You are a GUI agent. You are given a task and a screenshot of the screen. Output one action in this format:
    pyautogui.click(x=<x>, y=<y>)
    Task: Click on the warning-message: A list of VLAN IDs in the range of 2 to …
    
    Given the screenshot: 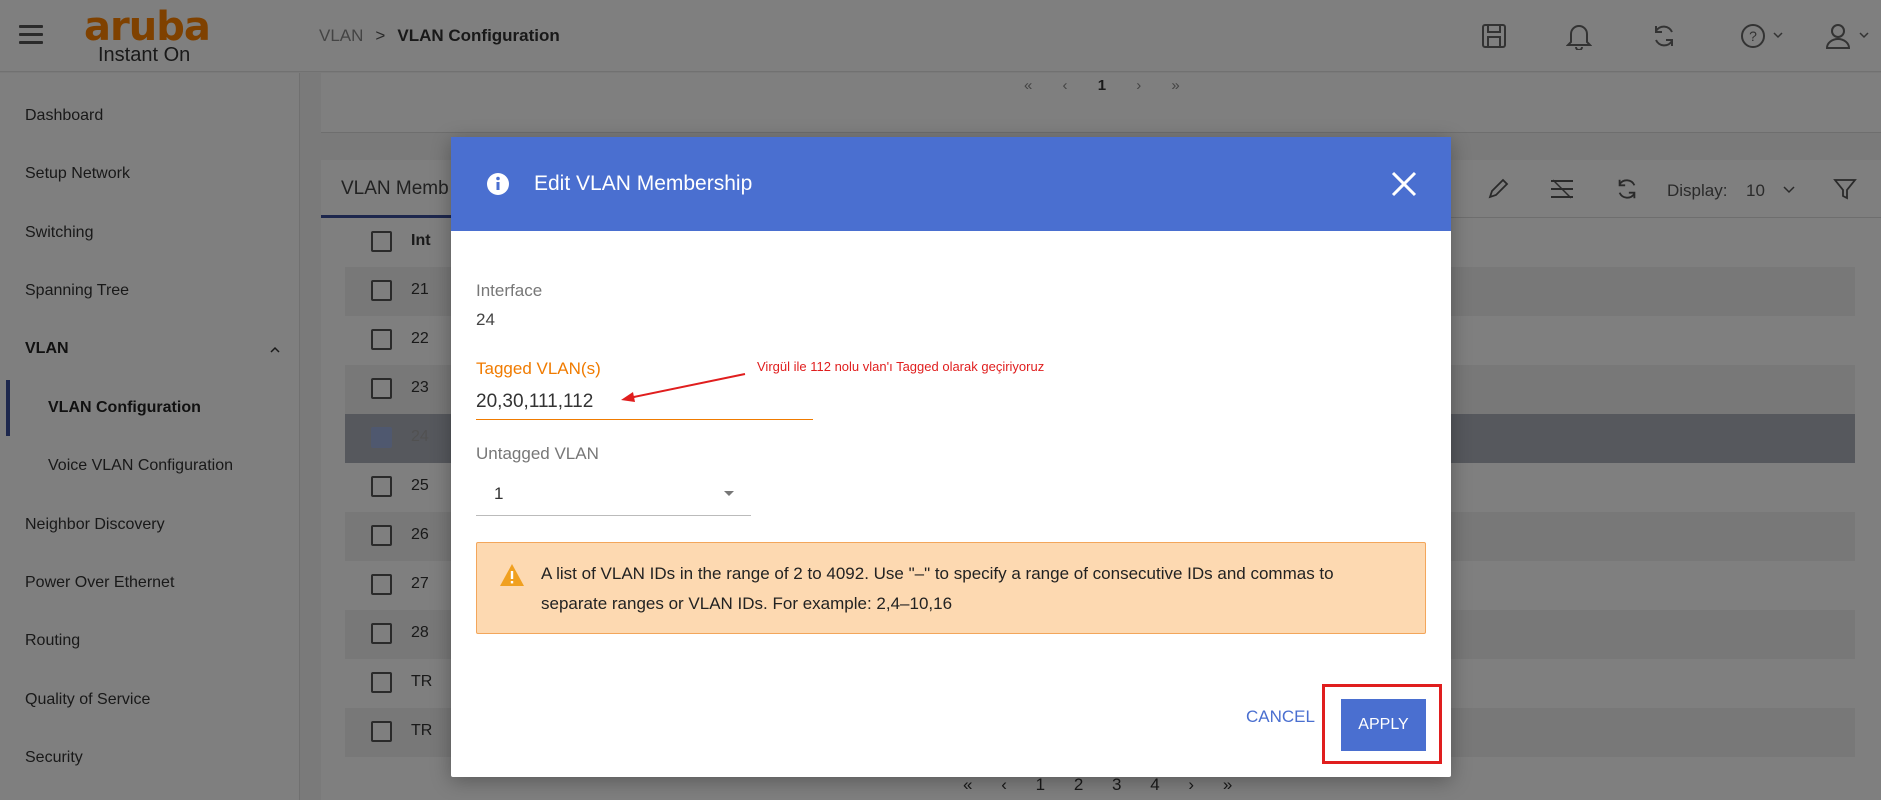 What is the action you would take?
    pyautogui.click(x=951, y=588)
    